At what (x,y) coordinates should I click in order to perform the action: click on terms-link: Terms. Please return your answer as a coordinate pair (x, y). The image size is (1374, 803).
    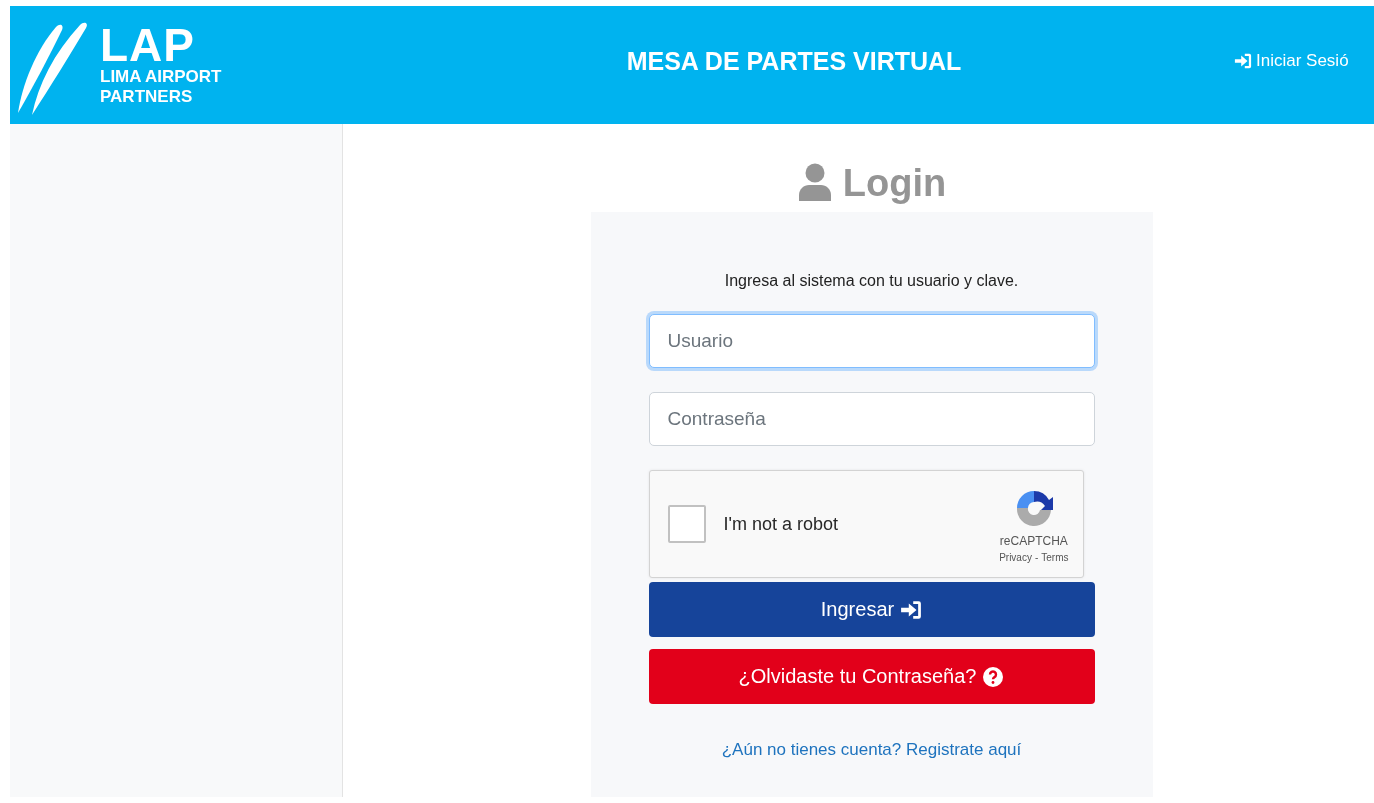
    Looking at the image, I should click on (1055, 557).